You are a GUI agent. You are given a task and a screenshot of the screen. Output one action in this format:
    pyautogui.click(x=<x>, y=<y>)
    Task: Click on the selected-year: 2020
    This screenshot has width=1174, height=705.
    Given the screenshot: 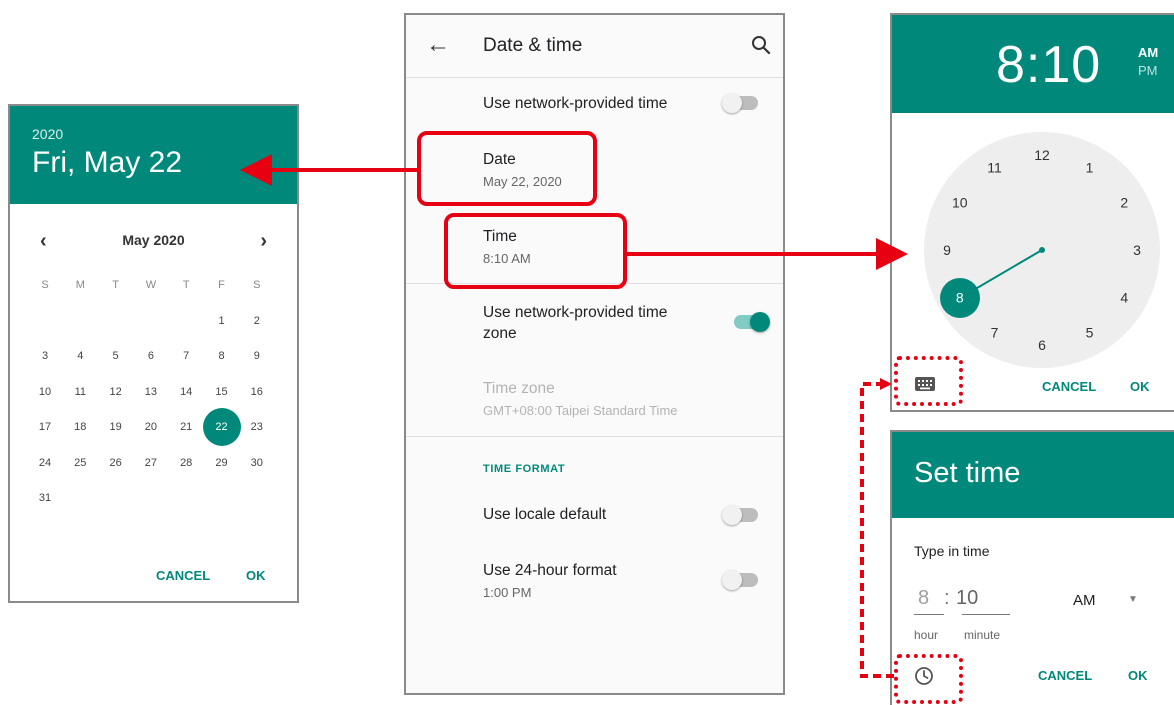 What is the action you would take?
    pyautogui.click(x=47, y=134)
    